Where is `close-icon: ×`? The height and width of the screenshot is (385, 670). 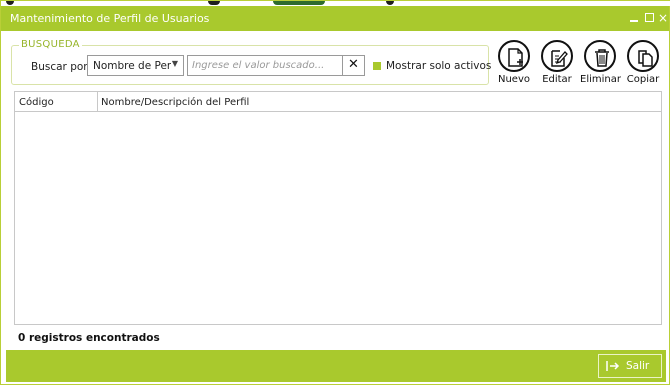 close-icon: × is located at coordinates (663, 18).